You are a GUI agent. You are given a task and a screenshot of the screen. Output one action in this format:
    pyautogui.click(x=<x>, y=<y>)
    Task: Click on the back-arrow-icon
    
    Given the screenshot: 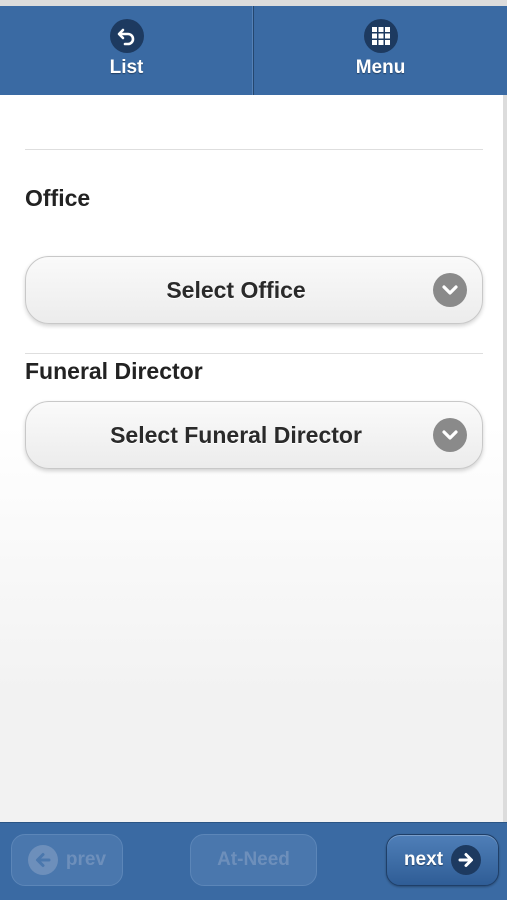 What is the action you would take?
    pyautogui.click(x=126, y=35)
    